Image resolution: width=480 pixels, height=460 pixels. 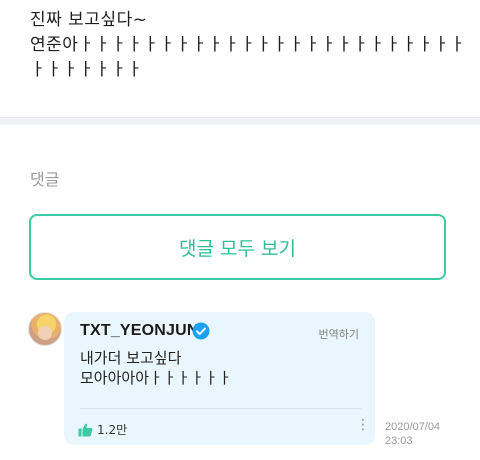 I want to click on thumbs-up-icon, so click(x=85, y=429).